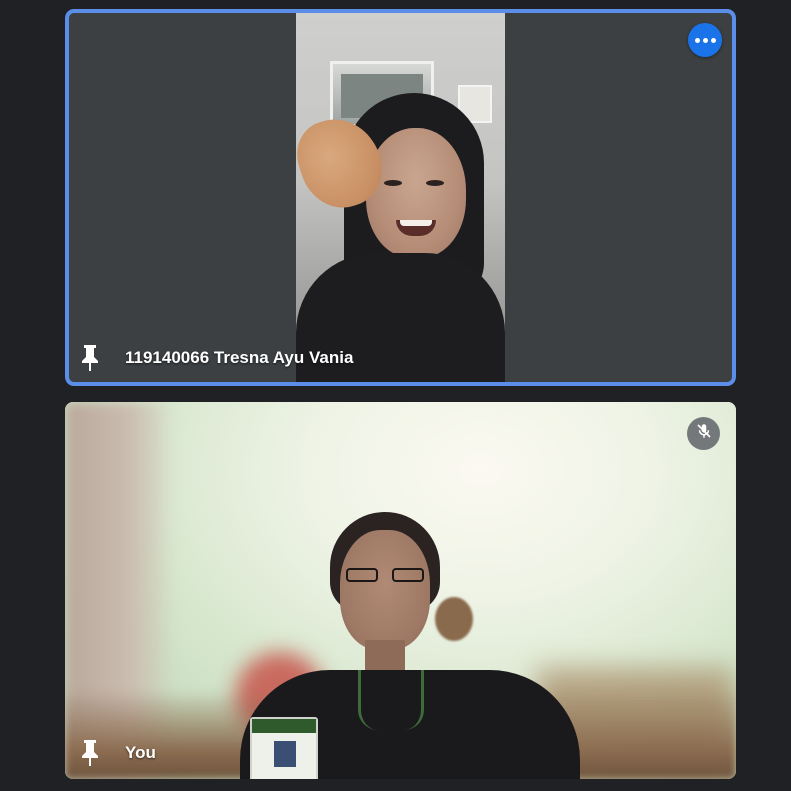 This screenshot has width=791, height=791. I want to click on mic-off-indicator, so click(703, 433).